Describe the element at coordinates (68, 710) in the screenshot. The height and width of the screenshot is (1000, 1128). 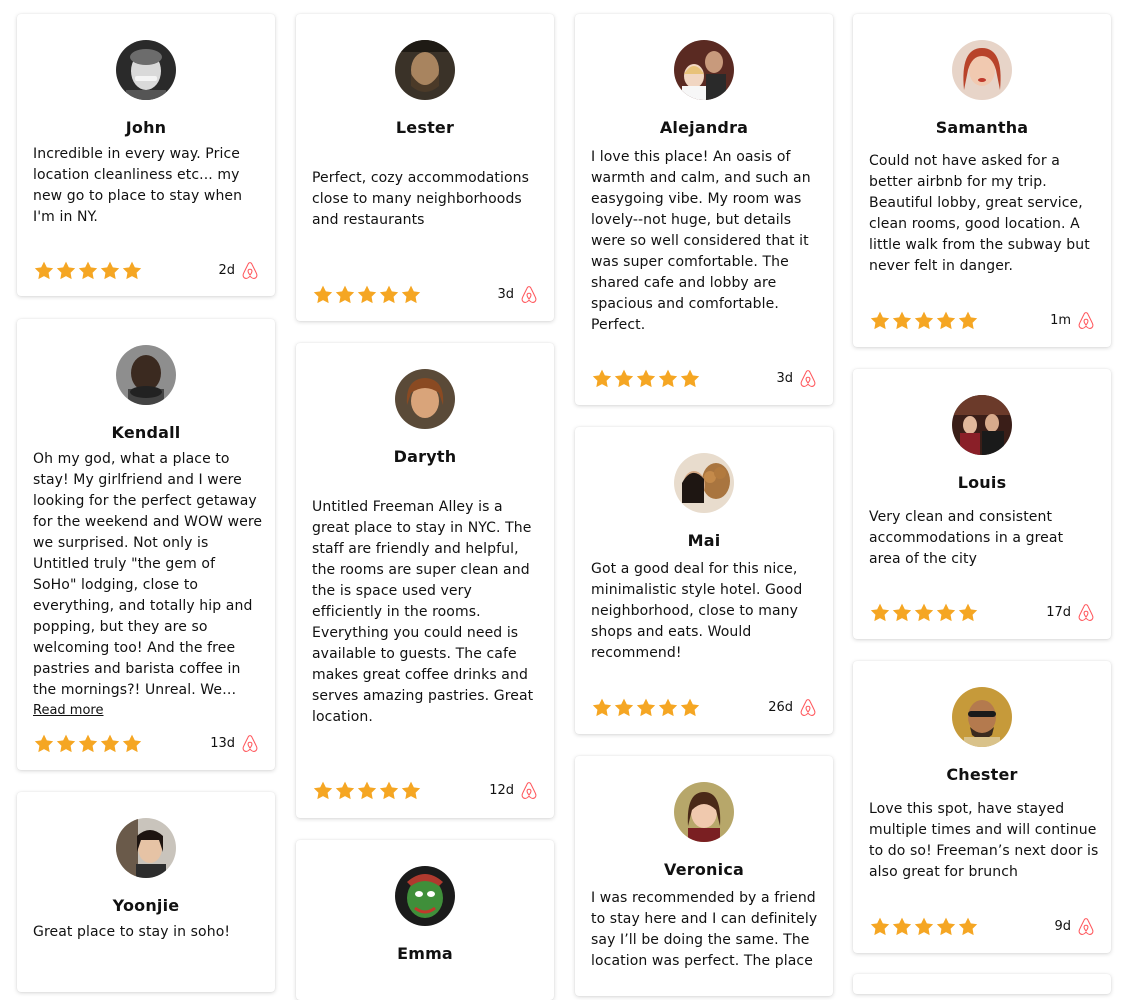
I see `read-more-link: Read more` at that location.